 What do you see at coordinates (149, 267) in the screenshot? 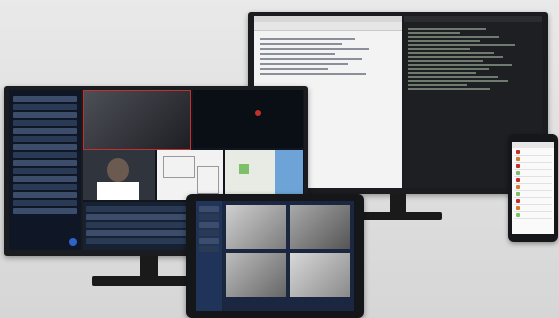
I see `left-monitor-neck` at bounding box center [149, 267].